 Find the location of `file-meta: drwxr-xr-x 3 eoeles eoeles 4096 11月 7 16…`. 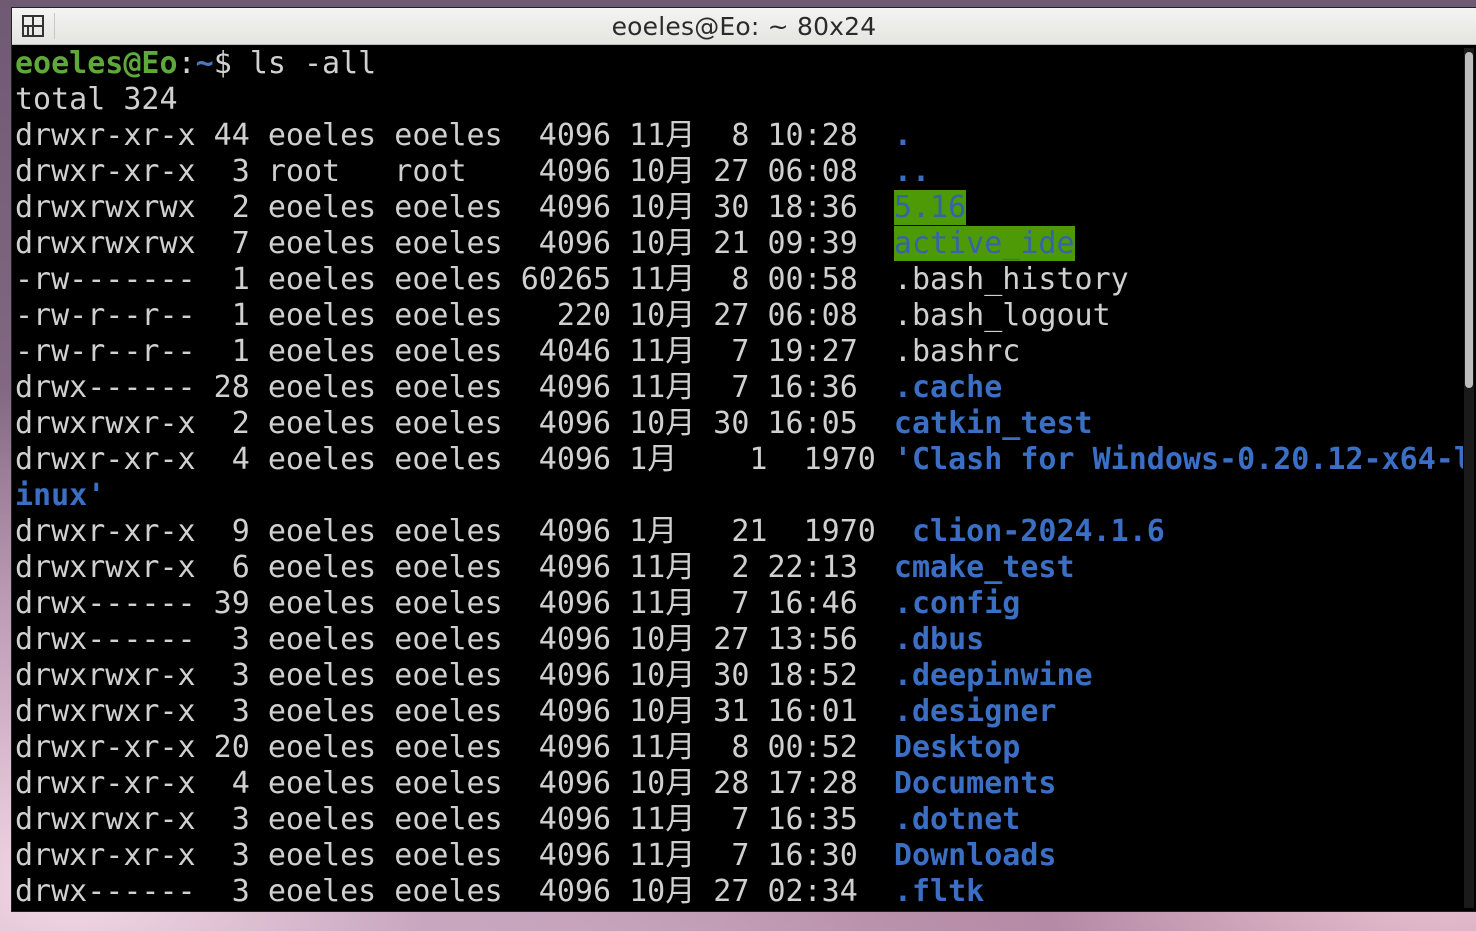

file-meta: drwxr-xr-x 3 eoeles eoeles 4096 11月 7 16… is located at coordinates (454, 855).